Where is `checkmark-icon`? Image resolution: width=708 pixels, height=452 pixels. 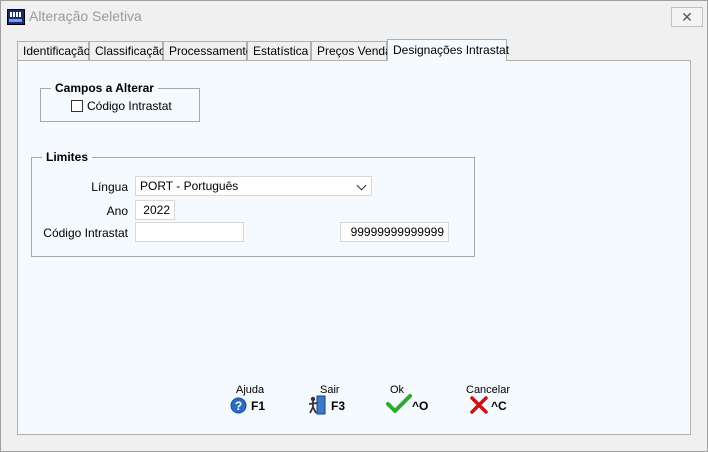
checkmark-icon is located at coordinates (399, 403).